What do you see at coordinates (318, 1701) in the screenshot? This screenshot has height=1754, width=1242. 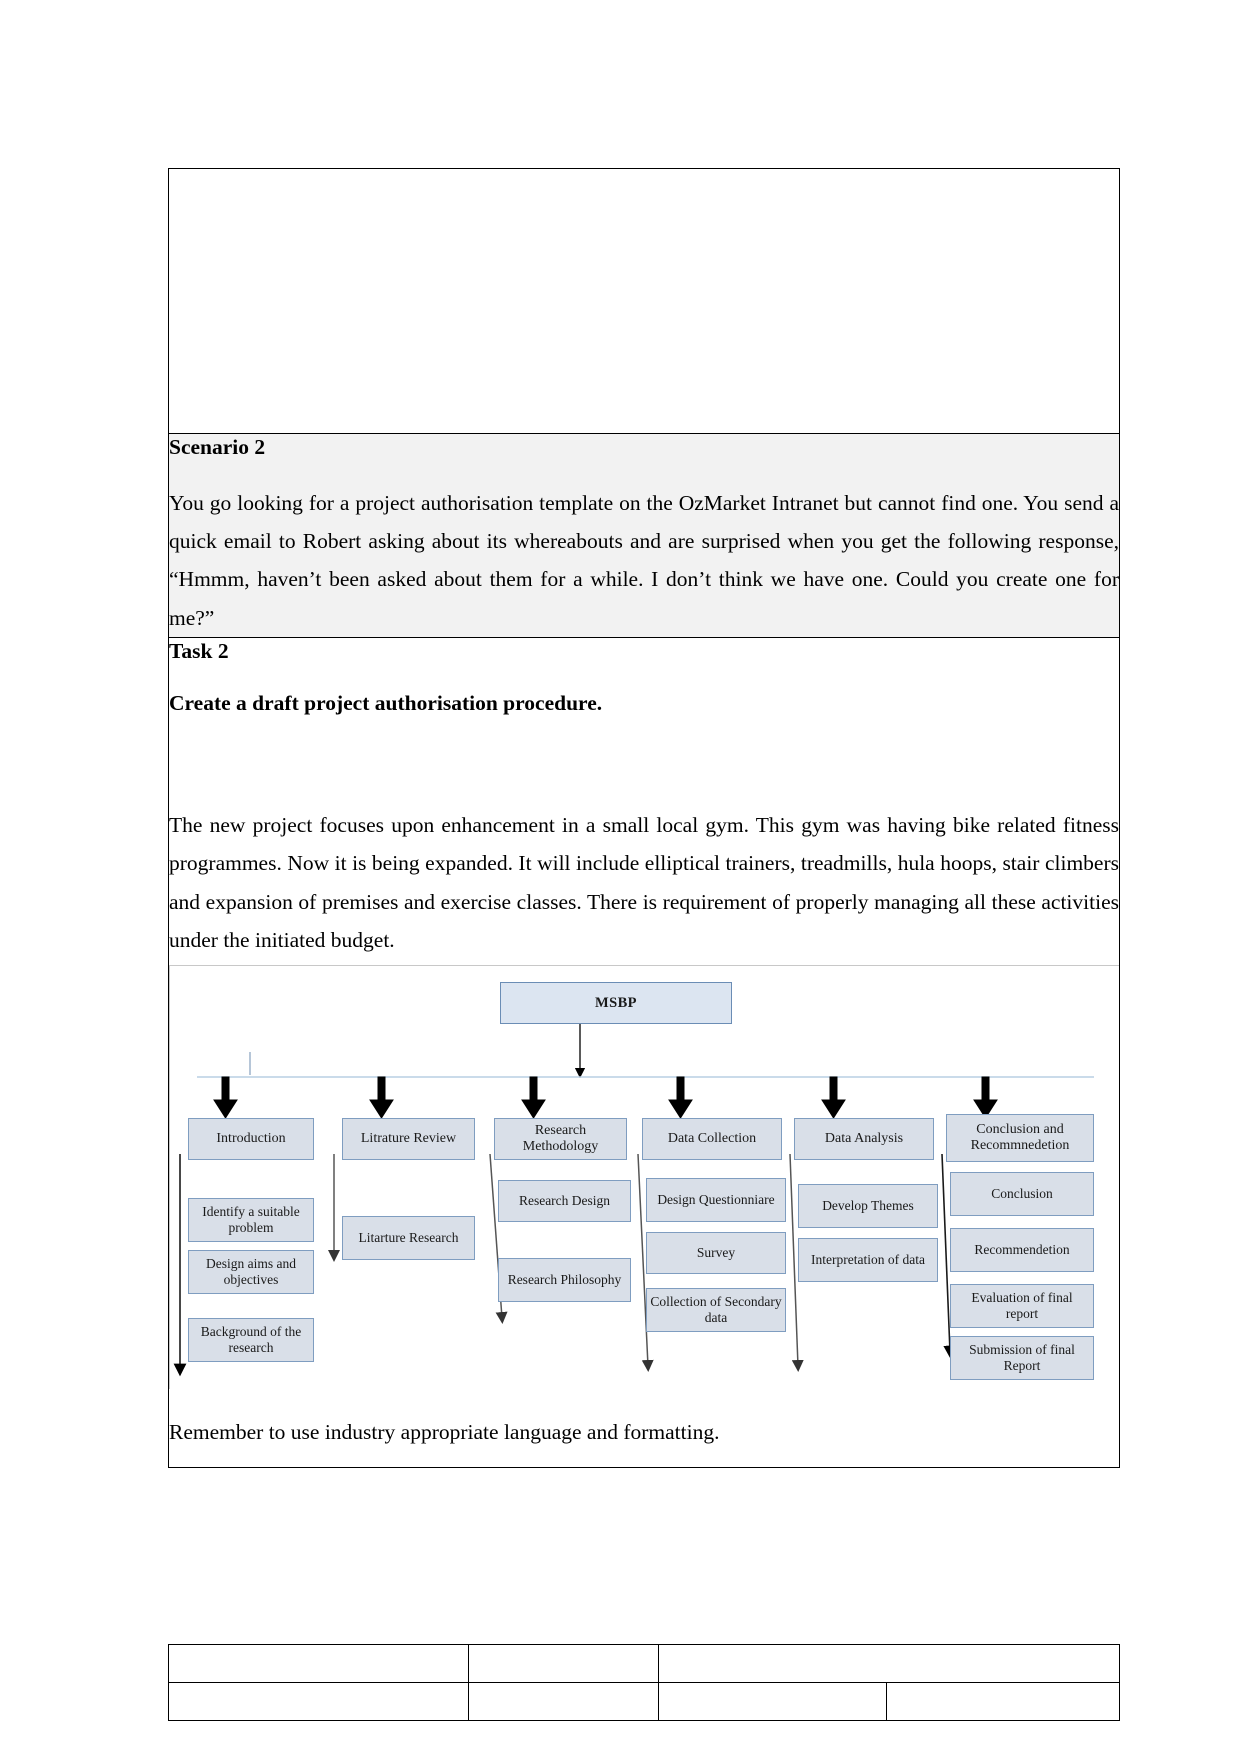 I see `bottom-cell-r2c1` at bounding box center [318, 1701].